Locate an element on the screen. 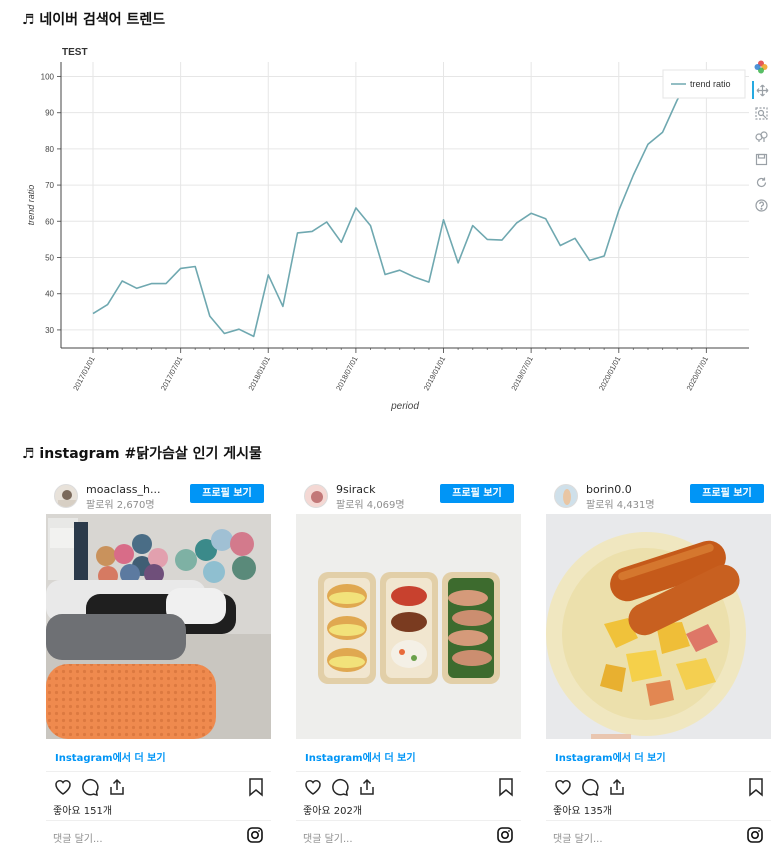 The width and height of the screenshot is (780, 862). y-tick-label: 30 is located at coordinates (49, 330).